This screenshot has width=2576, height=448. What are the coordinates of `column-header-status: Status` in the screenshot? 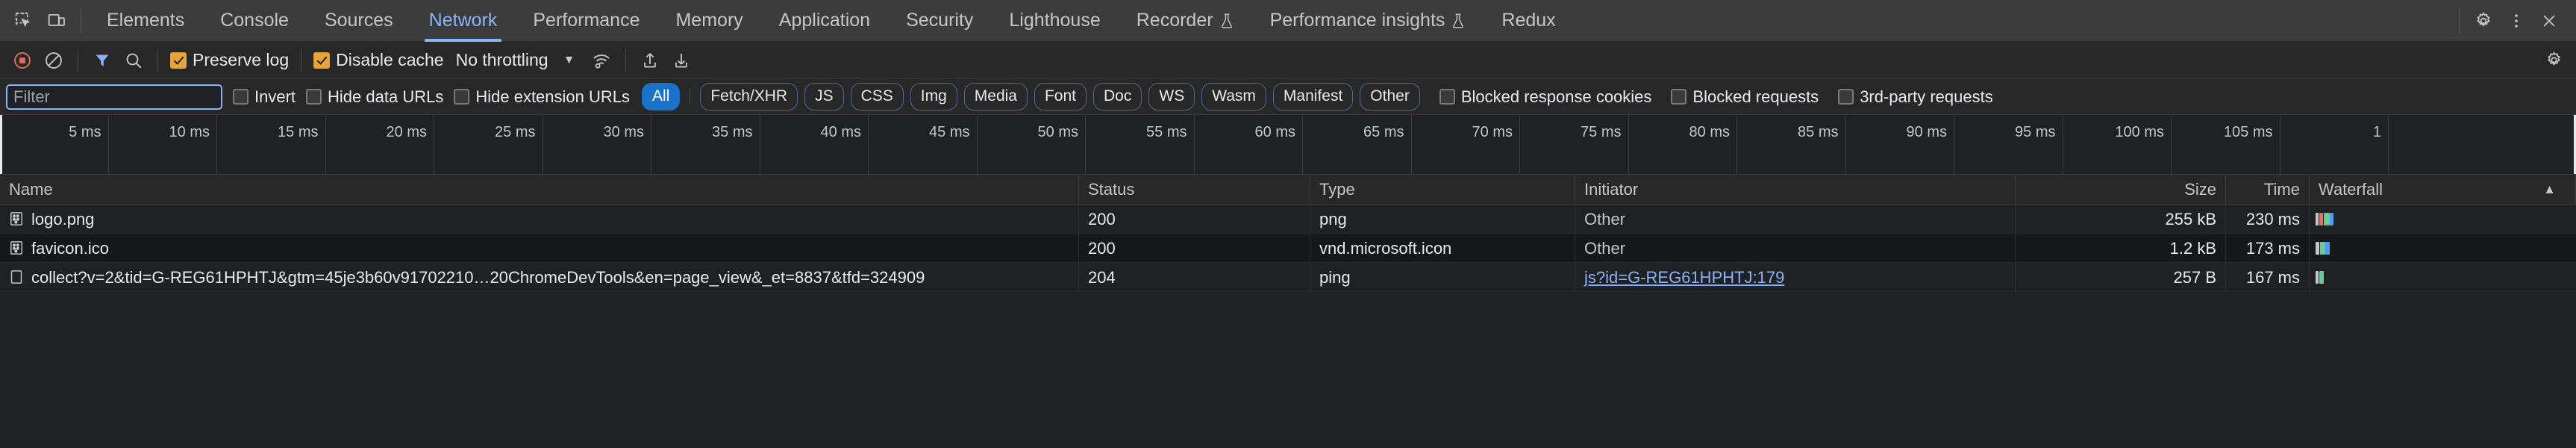 It's located at (1194, 189).